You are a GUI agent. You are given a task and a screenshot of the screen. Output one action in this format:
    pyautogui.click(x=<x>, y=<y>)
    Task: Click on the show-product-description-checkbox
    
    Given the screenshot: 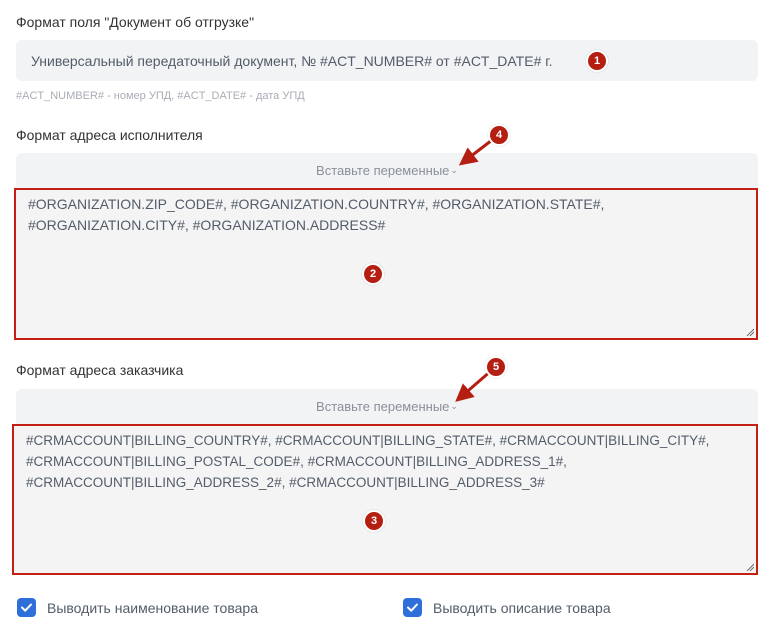 What is the action you would take?
    pyautogui.click(x=412, y=607)
    